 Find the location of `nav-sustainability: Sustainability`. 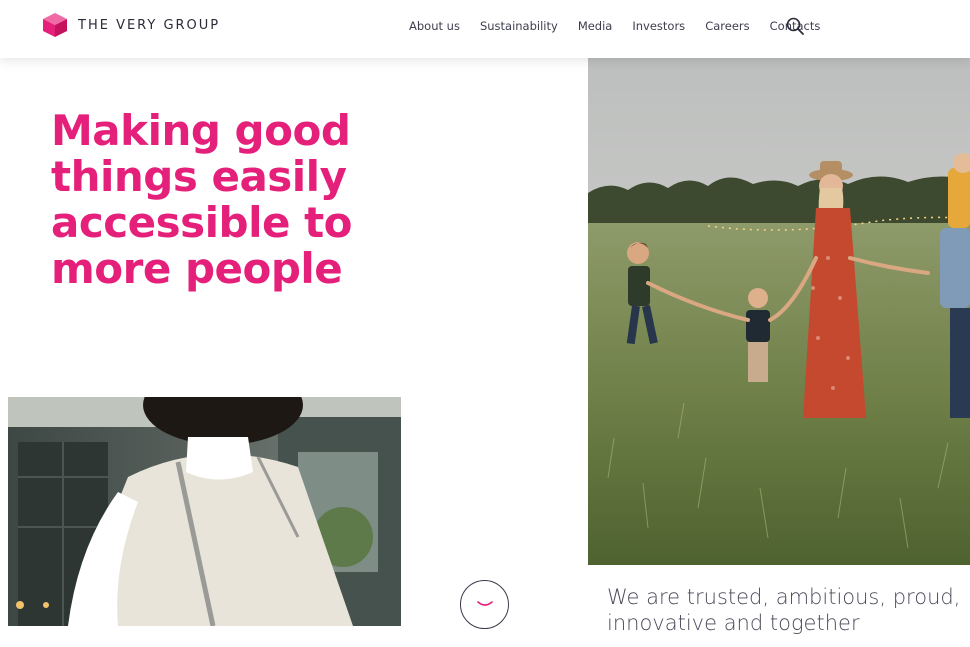

nav-sustainability: Sustainability is located at coordinates (519, 26).